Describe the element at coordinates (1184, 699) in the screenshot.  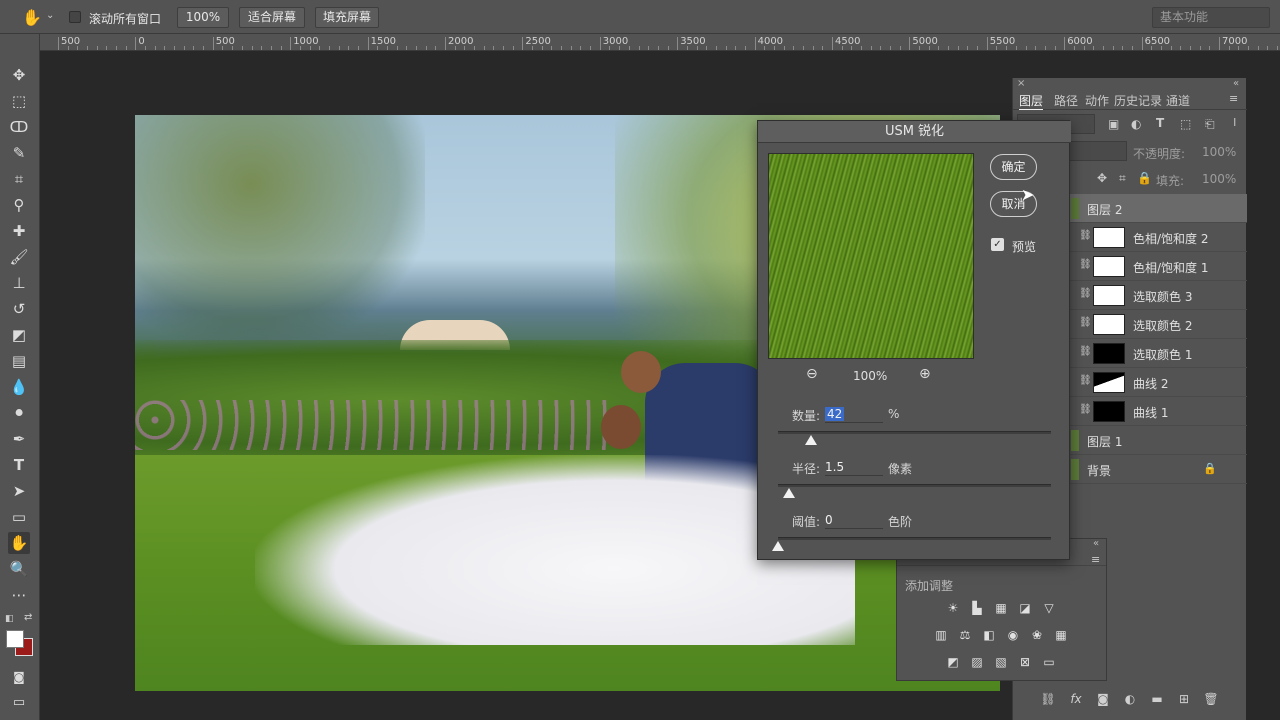
I see `new-layer-icon: ⊞` at that location.